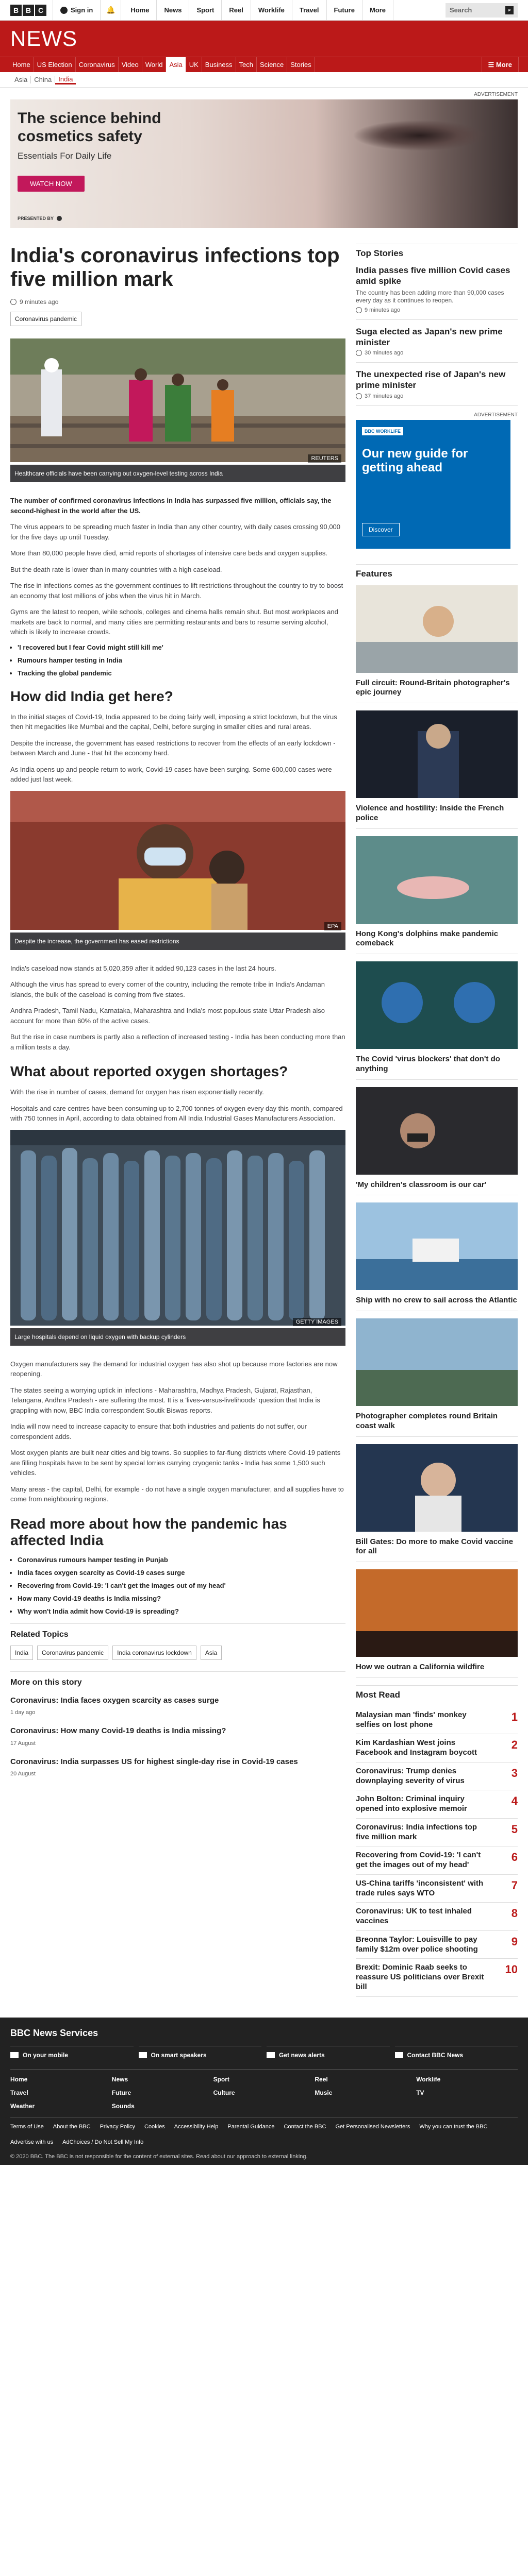  I want to click on related-topic-tag: Asia, so click(211, 1652).